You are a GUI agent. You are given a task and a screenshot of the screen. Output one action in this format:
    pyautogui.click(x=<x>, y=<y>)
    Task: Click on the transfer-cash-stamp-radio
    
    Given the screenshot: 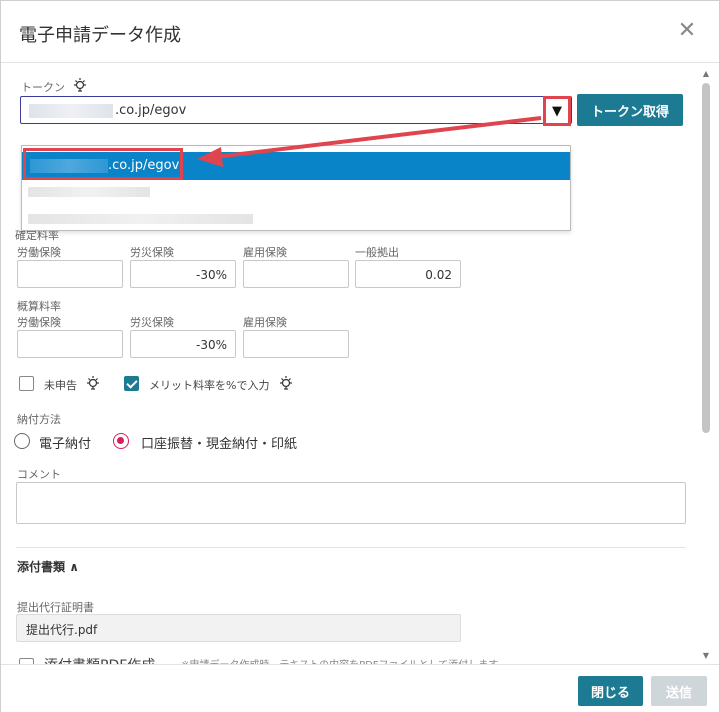 What is the action you would take?
    pyautogui.click(x=121, y=441)
    